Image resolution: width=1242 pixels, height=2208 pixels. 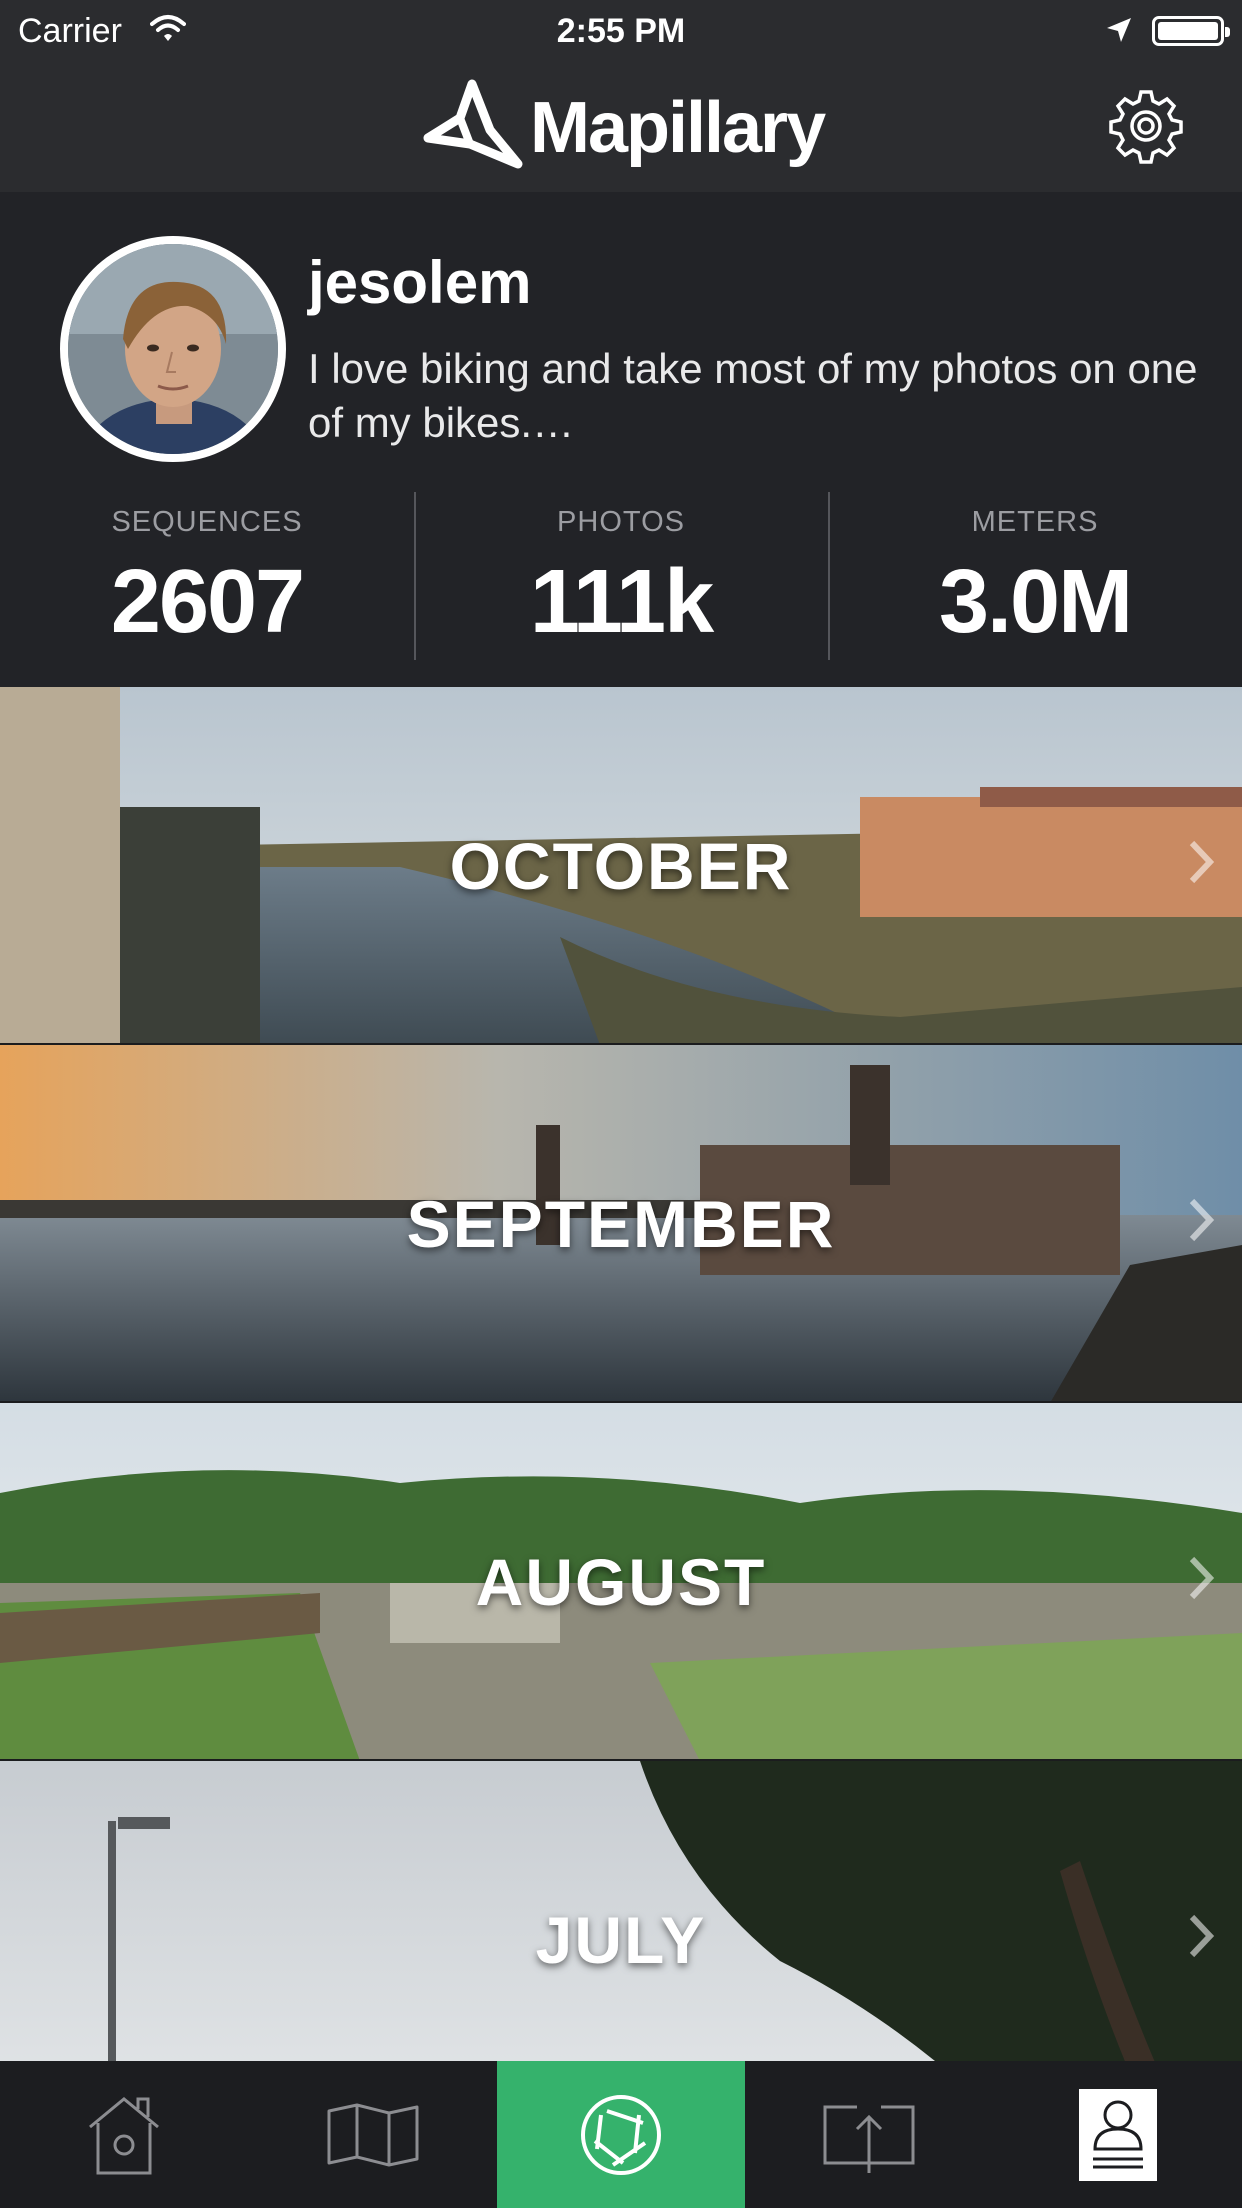 What do you see at coordinates (621, 602) in the screenshot?
I see `stat-value: 111k` at bounding box center [621, 602].